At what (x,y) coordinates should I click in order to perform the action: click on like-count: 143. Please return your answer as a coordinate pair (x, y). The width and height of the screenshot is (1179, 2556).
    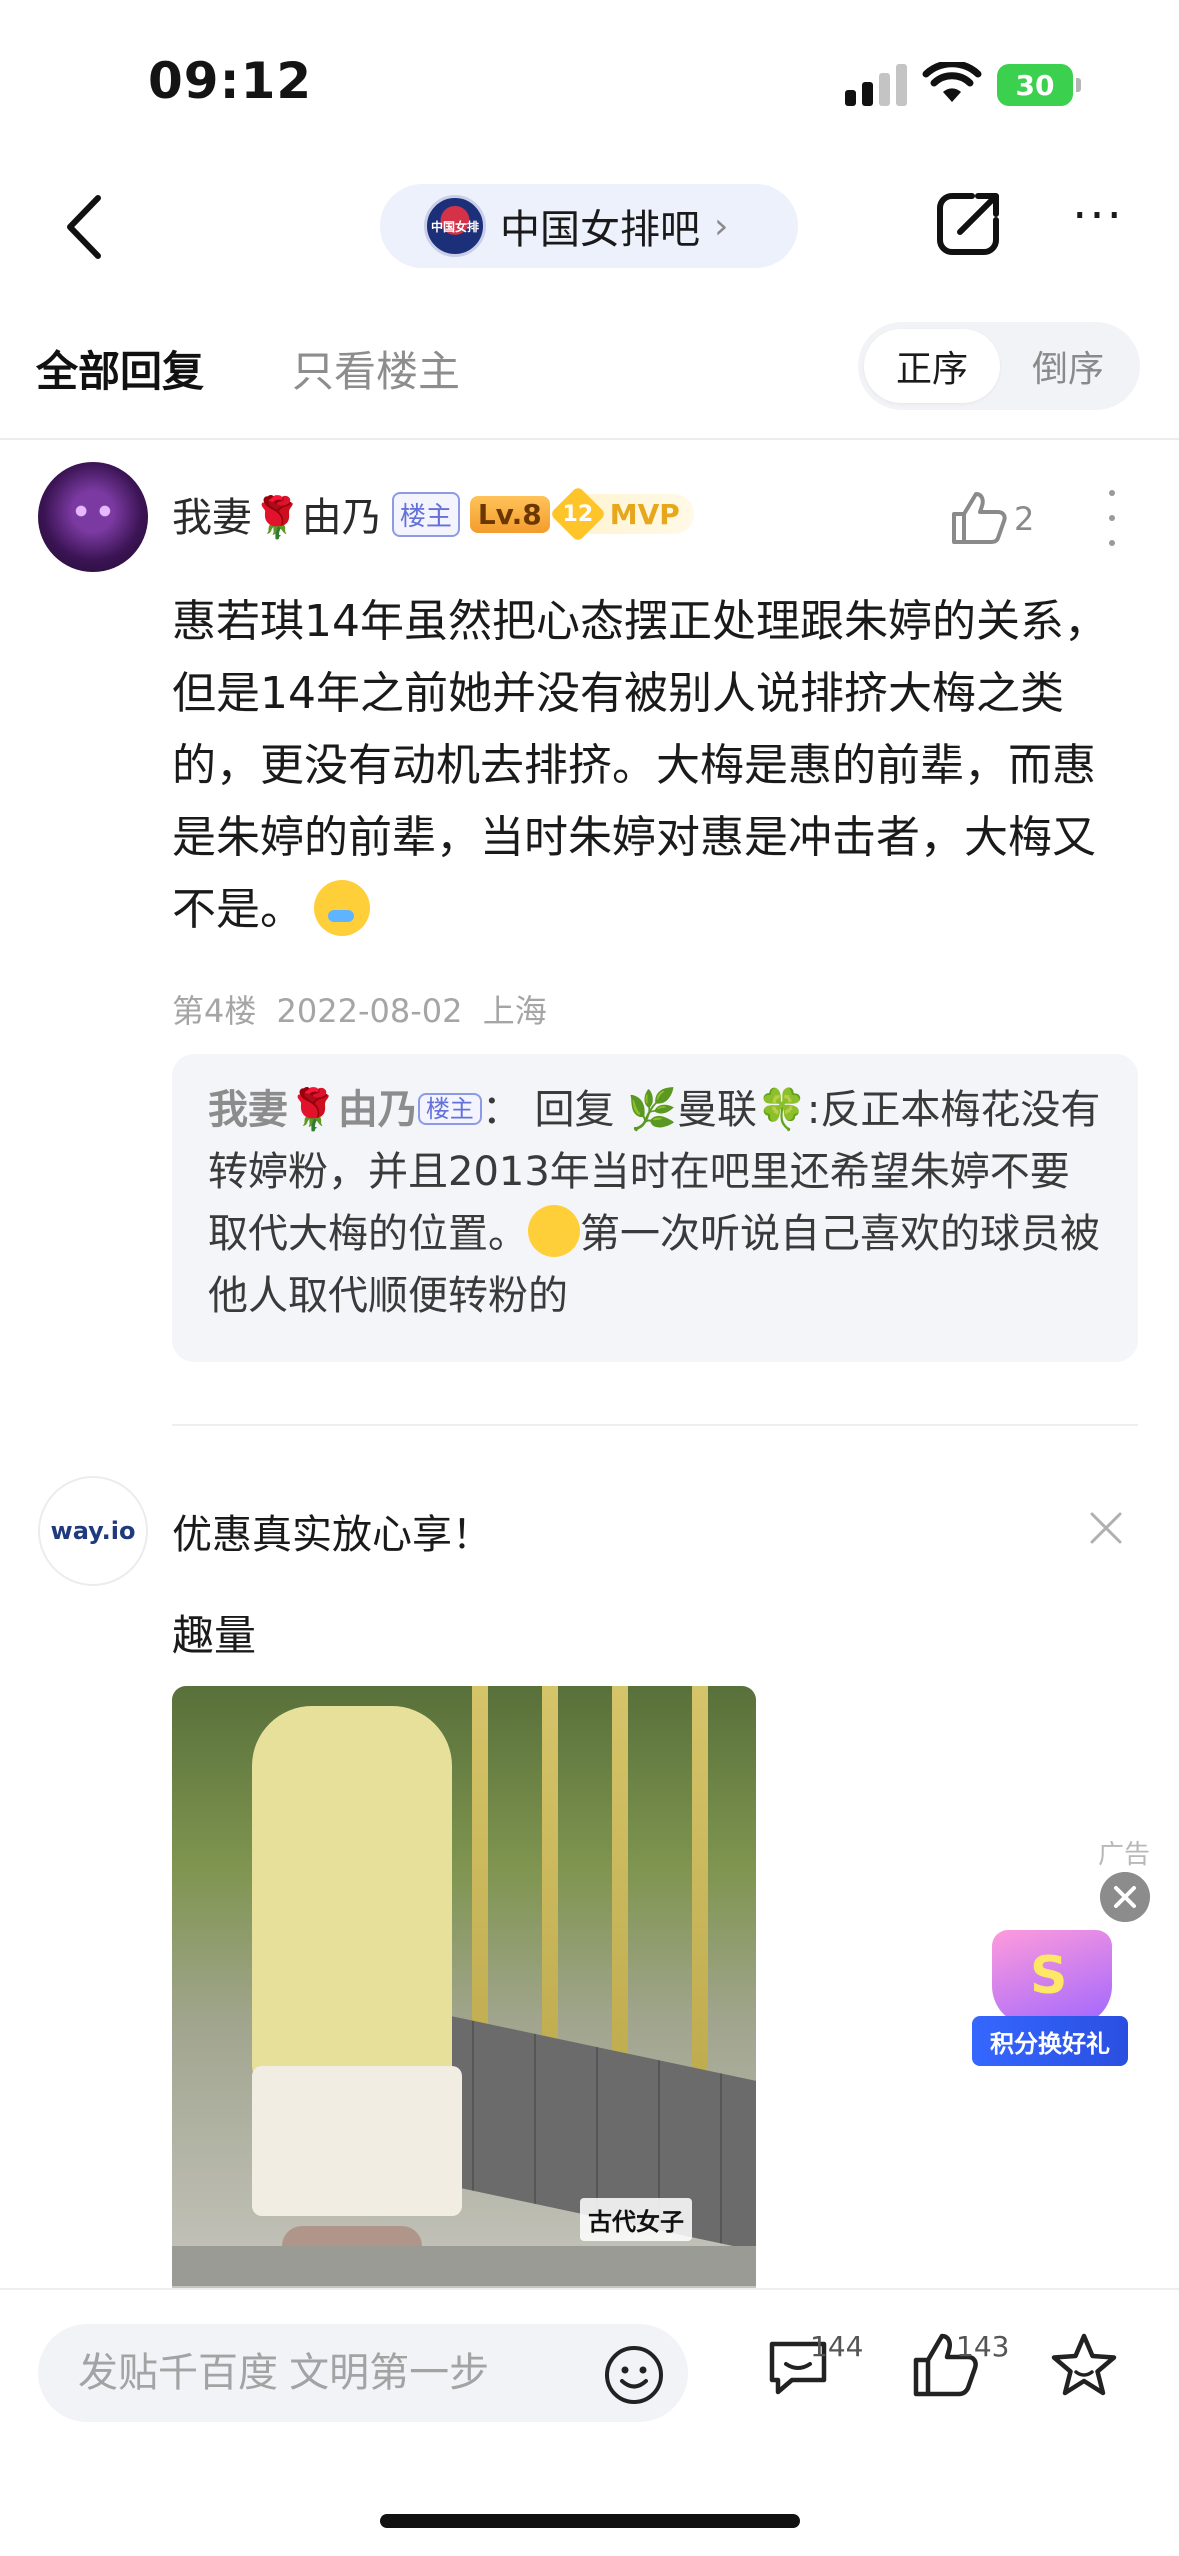
    Looking at the image, I should click on (983, 2346).